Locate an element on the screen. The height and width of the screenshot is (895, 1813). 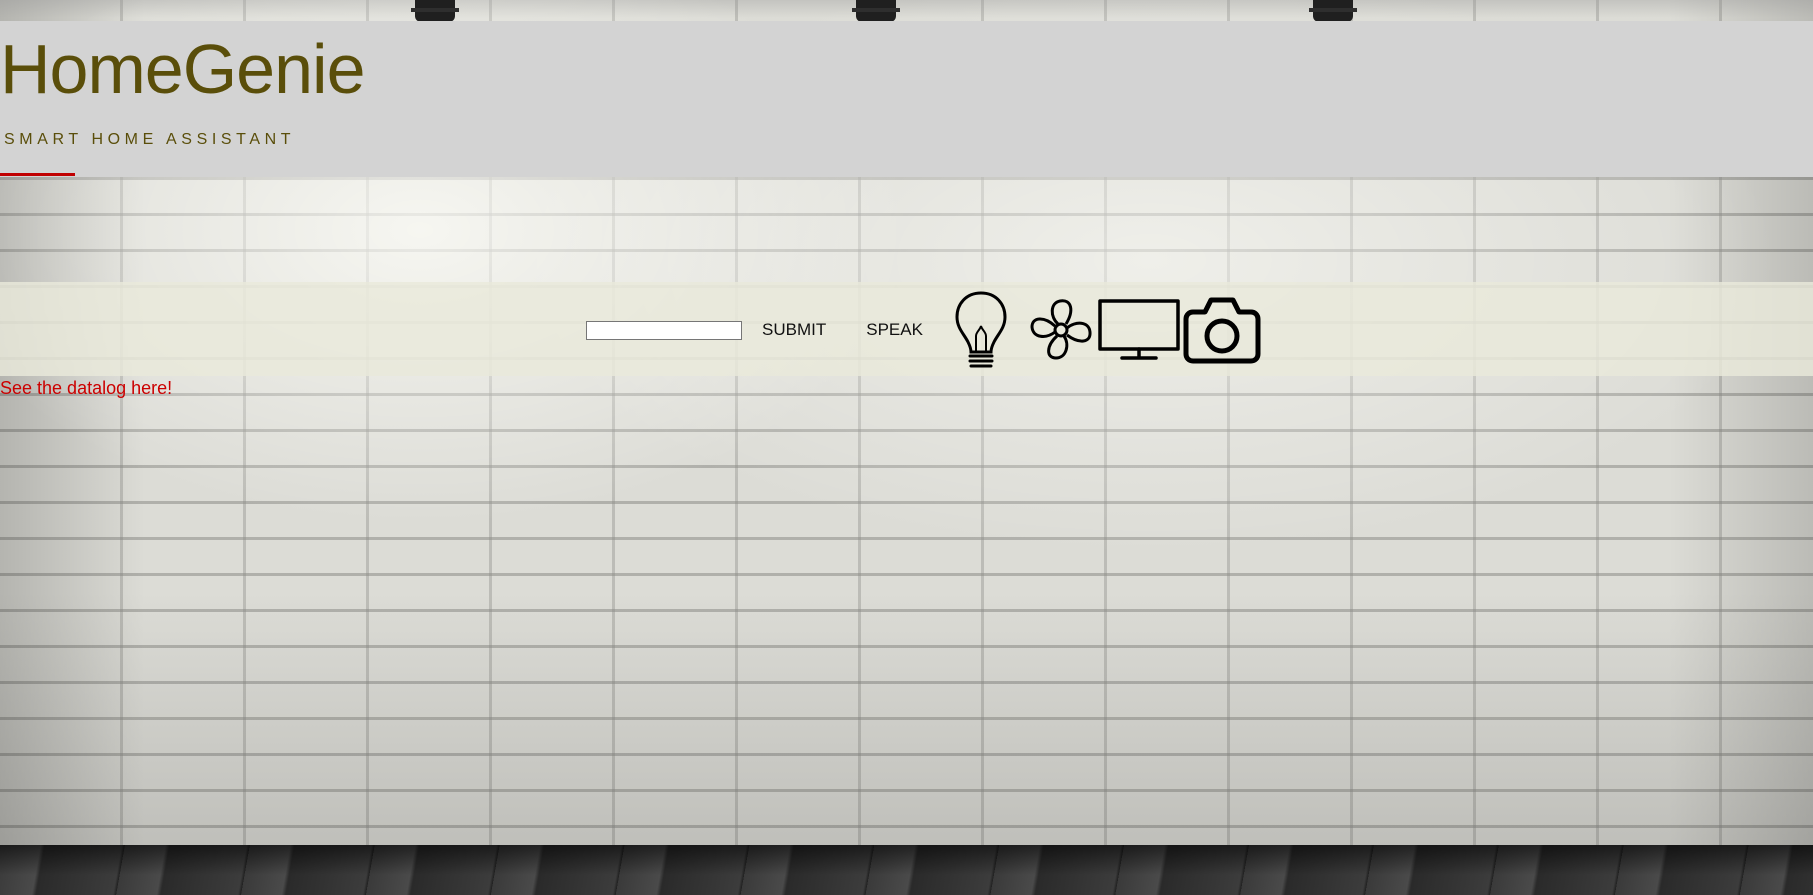
site-tagline: SMART HOME ASSISTANT is located at coordinates (150, 139).